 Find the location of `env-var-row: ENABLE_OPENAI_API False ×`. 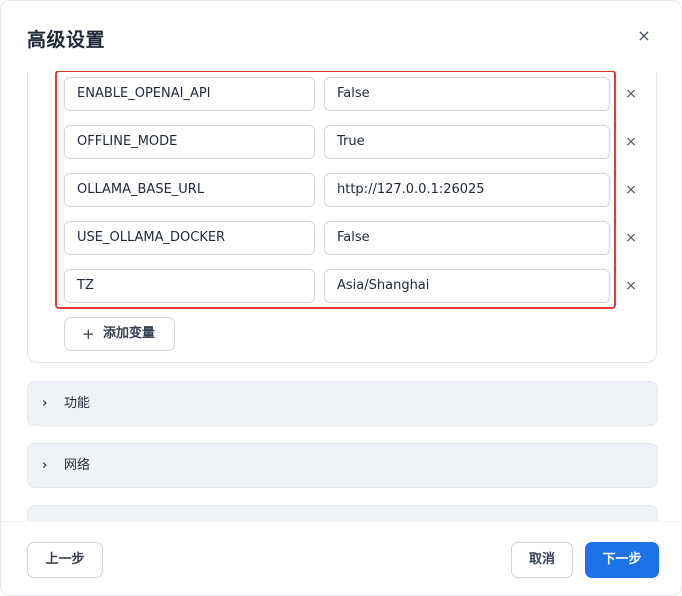

env-var-row: ENABLE_OPENAI_API False × is located at coordinates (354, 94).